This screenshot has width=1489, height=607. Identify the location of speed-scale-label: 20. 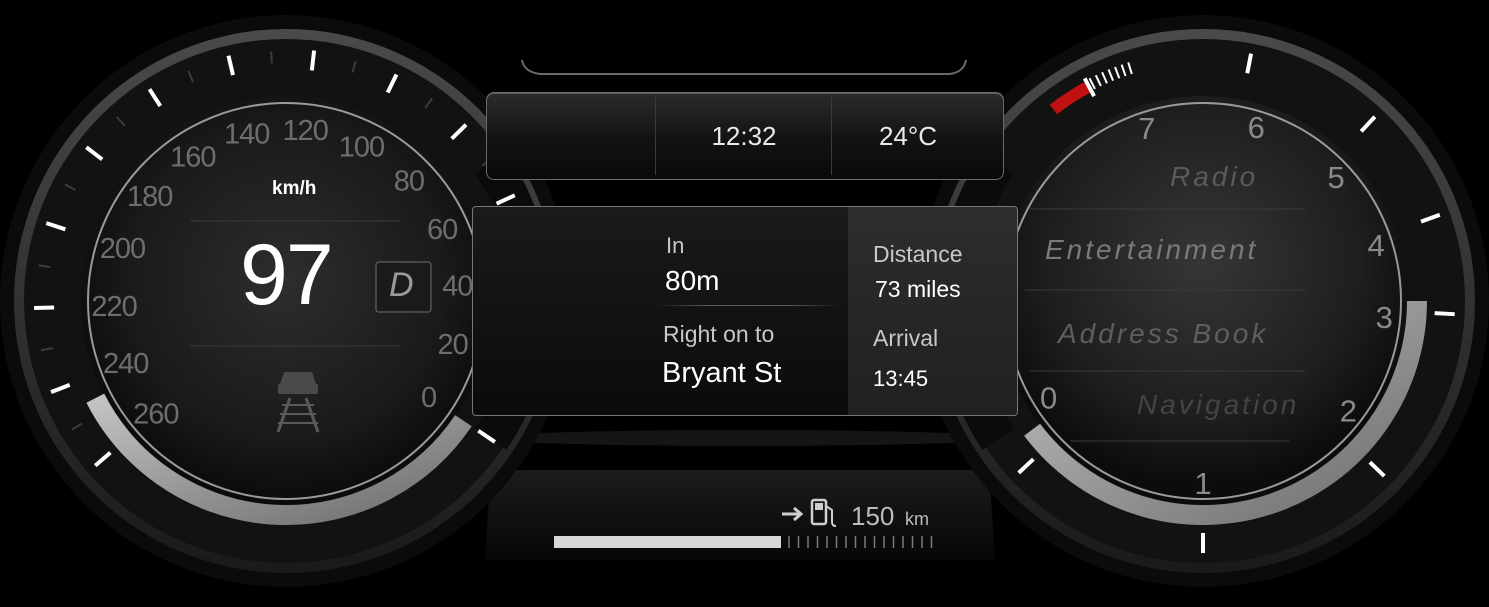
(452, 345).